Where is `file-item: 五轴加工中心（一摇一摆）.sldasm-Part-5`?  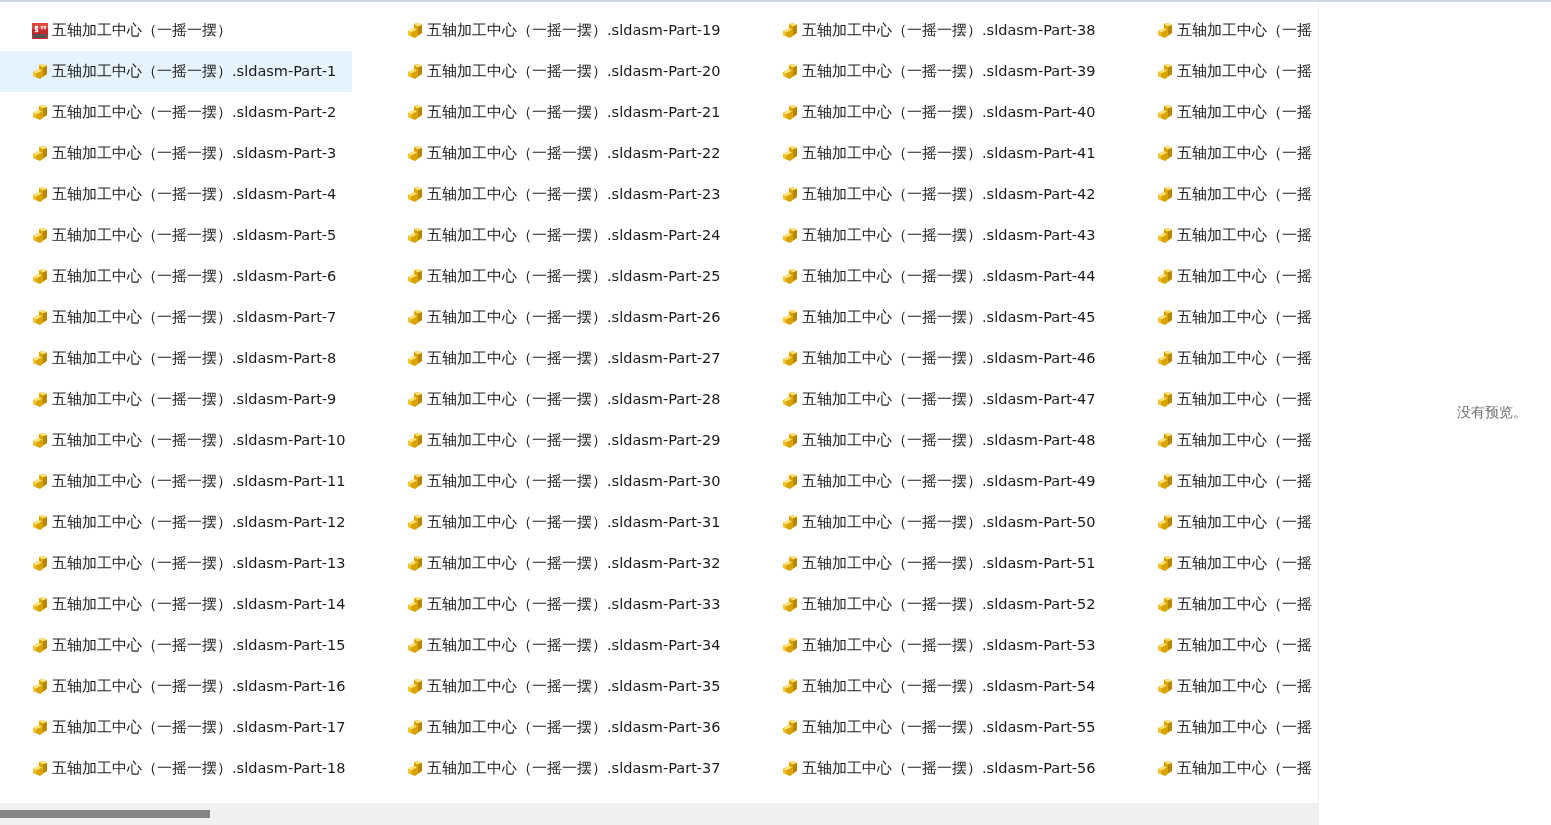 file-item: 五轴加工中心（一摇一摆）.sldasm-Part-5 is located at coordinates (176, 235).